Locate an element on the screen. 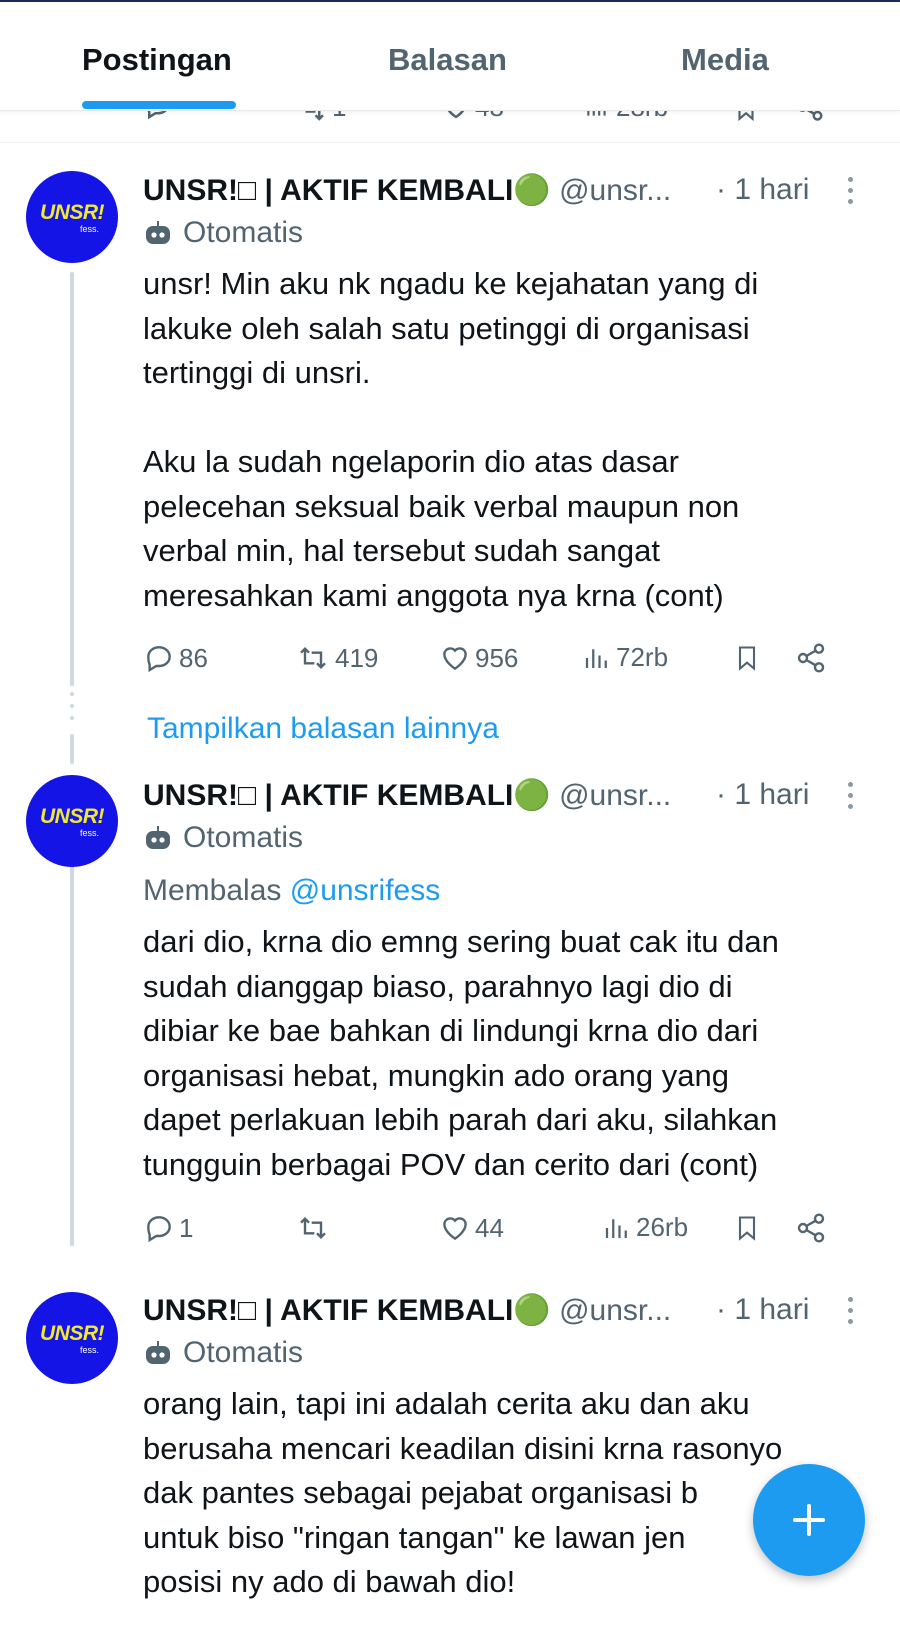 The width and height of the screenshot is (900, 1627). retweet-button is located at coordinates (315, 1228).